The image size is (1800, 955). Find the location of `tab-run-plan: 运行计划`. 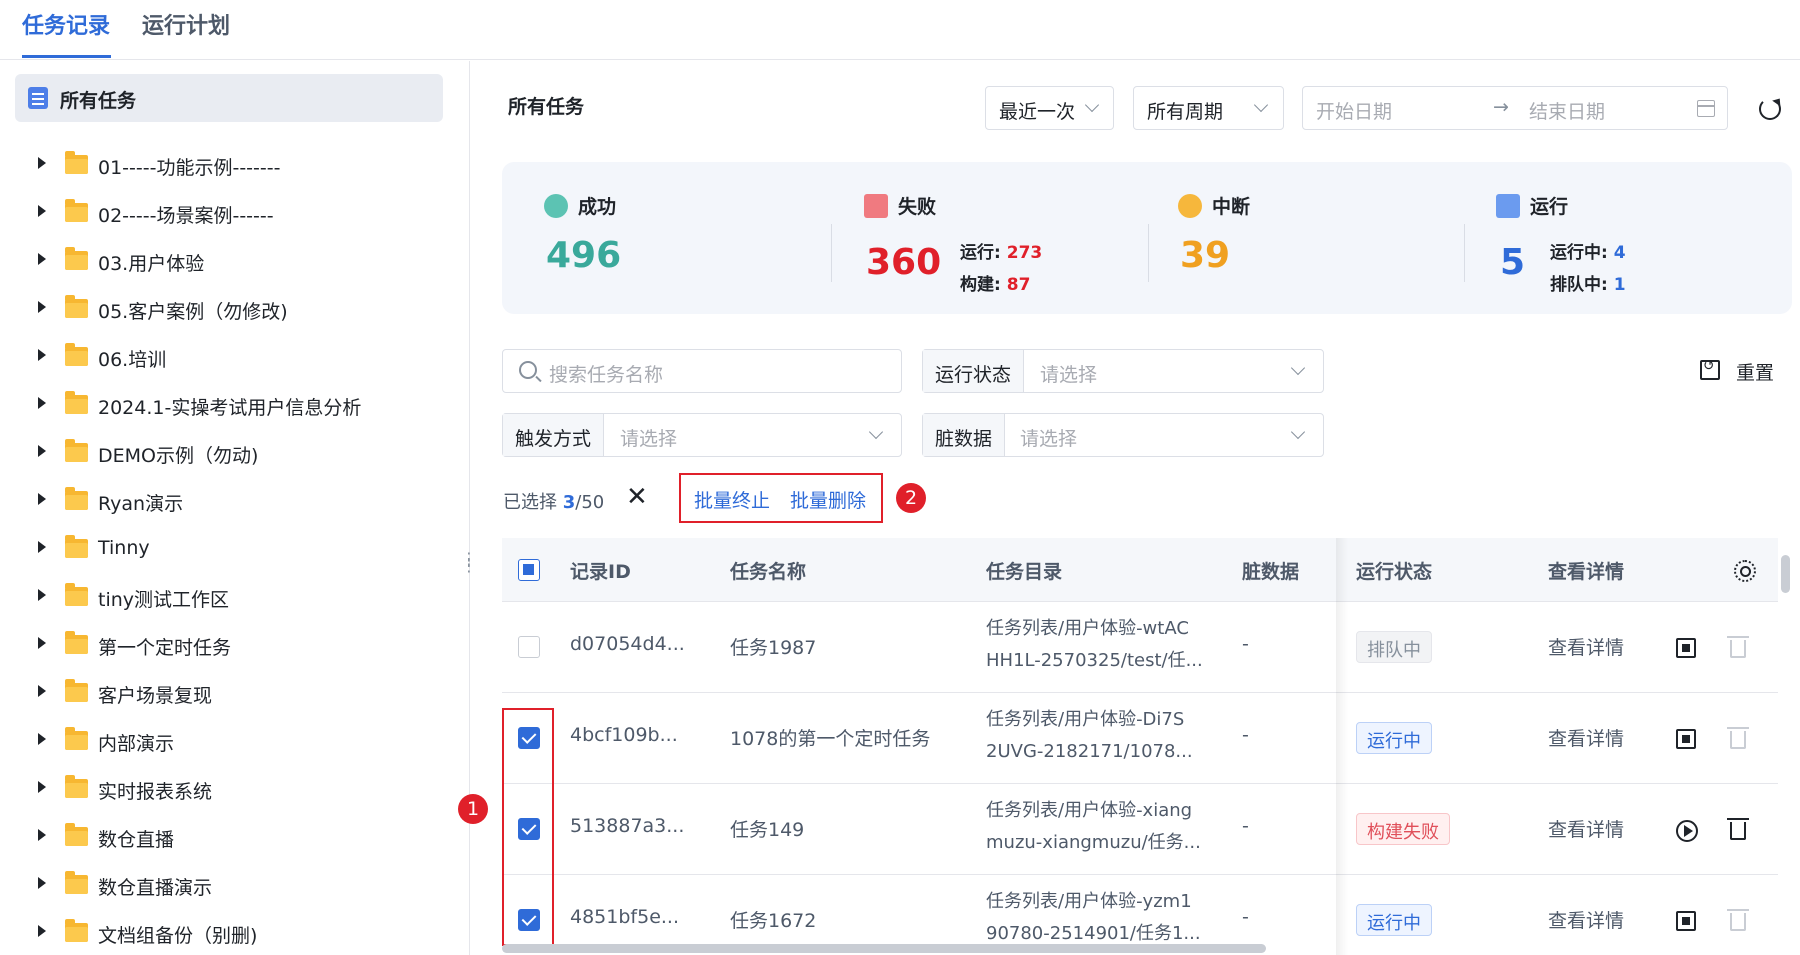

tab-run-plan: 运行计划 is located at coordinates (186, 24).